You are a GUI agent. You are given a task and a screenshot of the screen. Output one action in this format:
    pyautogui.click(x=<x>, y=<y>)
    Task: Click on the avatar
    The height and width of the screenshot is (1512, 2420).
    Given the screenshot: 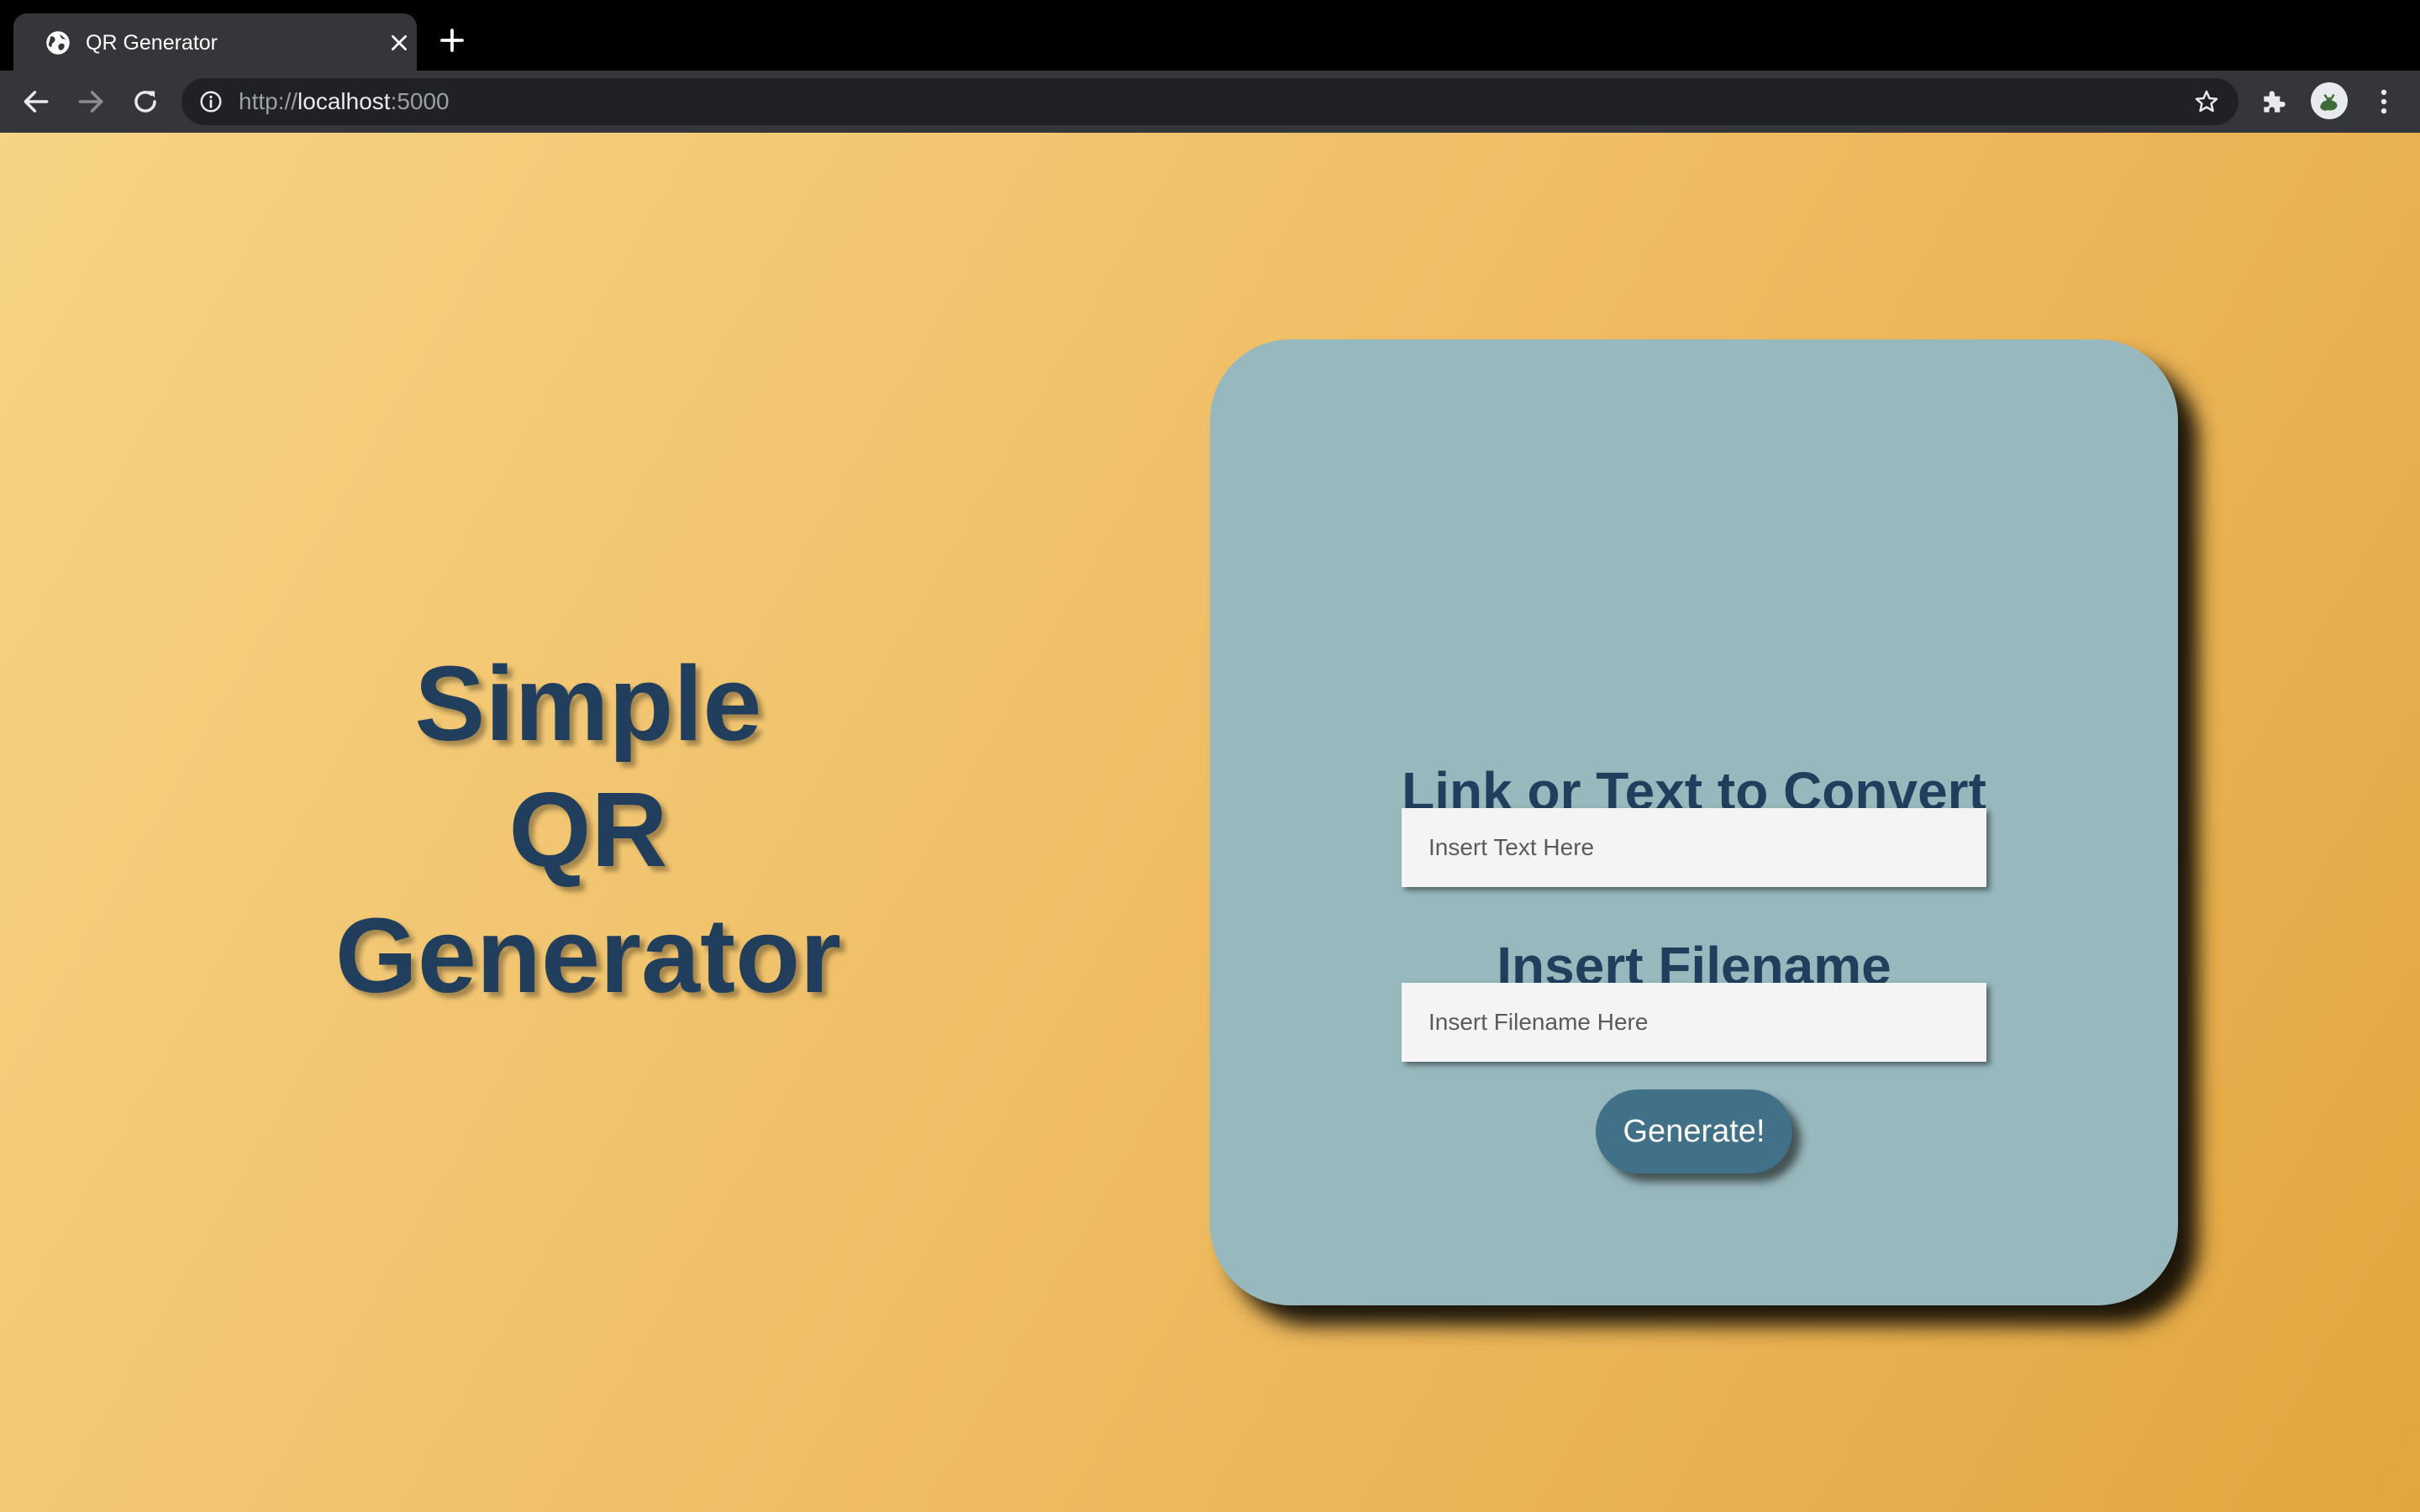 What is the action you would take?
    pyautogui.click(x=2329, y=100)
    